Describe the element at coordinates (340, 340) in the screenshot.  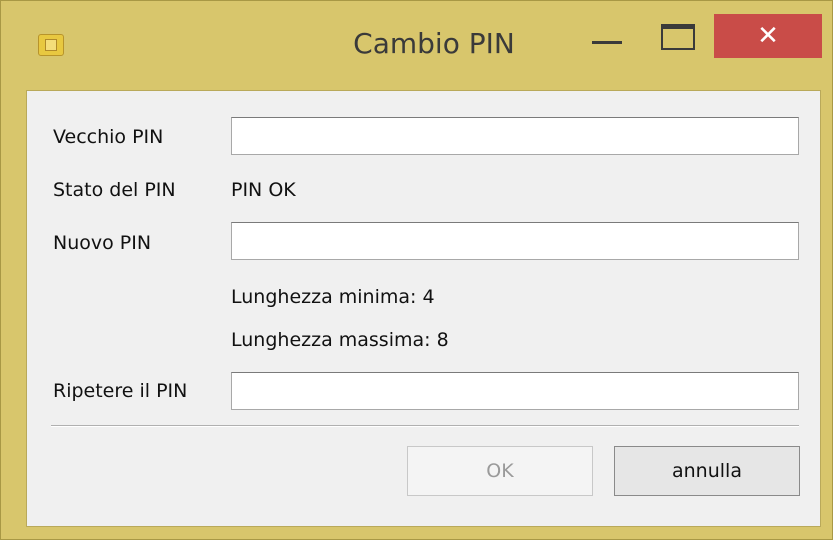
I see `max-length-text: Lunghezza massima: 8` at that location.